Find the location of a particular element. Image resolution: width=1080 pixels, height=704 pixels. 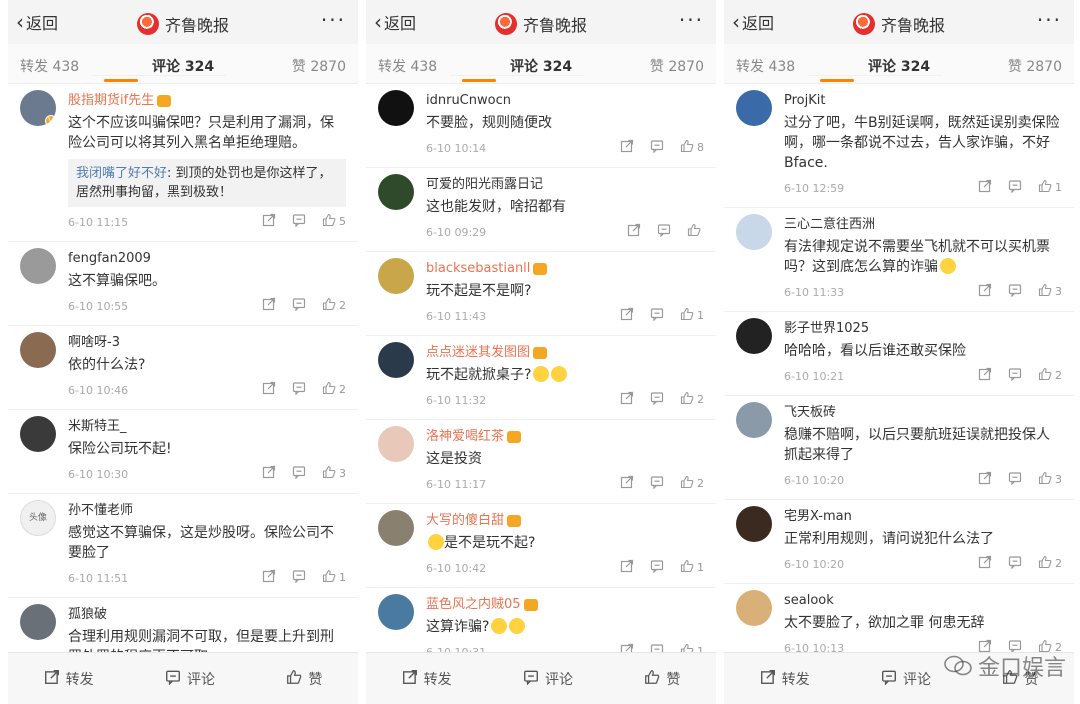

commenter-name: 孙不懂老师 is located at coordinates (207, 511).